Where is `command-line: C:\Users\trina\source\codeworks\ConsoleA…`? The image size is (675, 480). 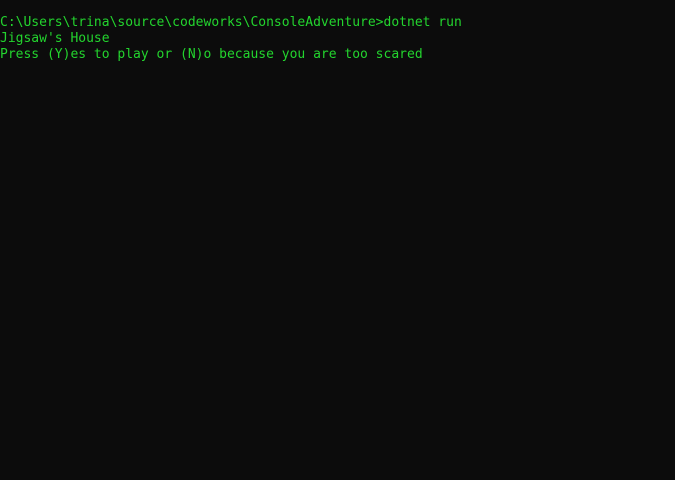 command-line: C:\Users\trina\source\codeworks\ConsoleA… is located at coordinates (337, 23).